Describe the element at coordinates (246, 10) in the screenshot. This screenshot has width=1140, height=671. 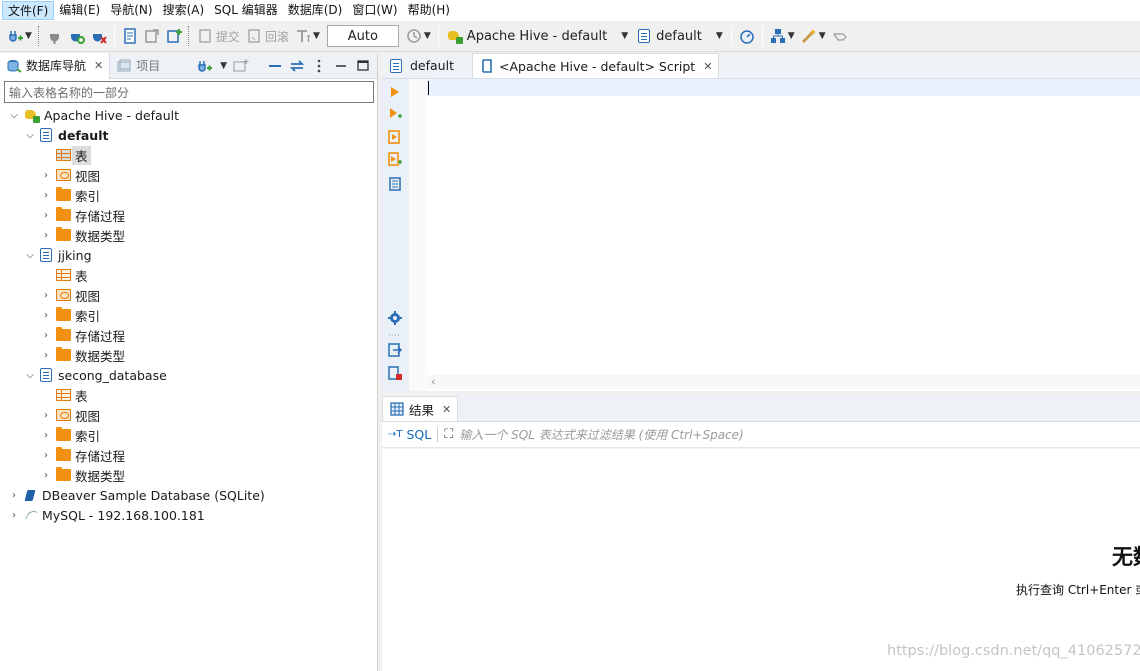
I see `menu-sql-editor: SQL 编辑器` at that location.